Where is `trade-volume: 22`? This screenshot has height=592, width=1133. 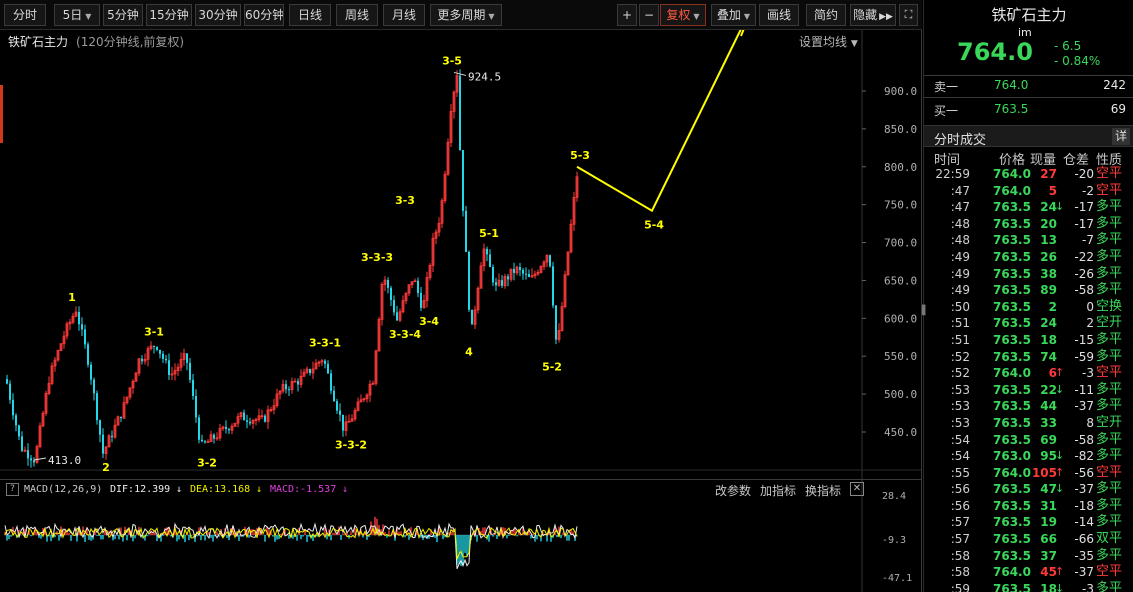 trade-volume: 22 is located at coordinates (1048, 389).